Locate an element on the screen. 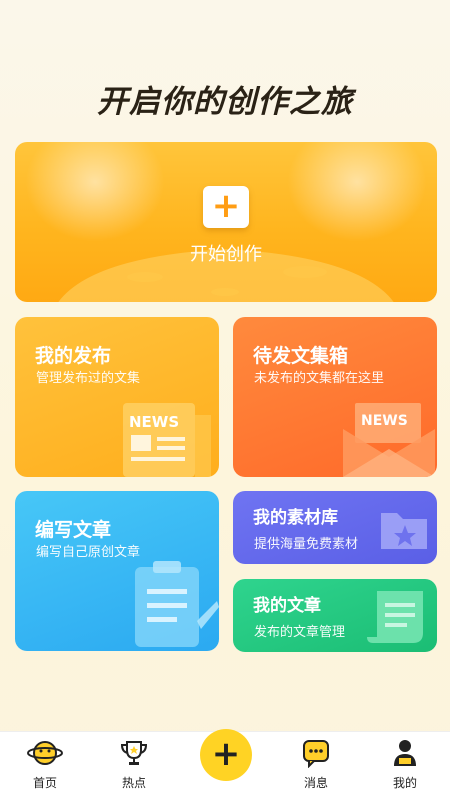  nav-item-mine: 我的 is located at coordinates (405, 764).